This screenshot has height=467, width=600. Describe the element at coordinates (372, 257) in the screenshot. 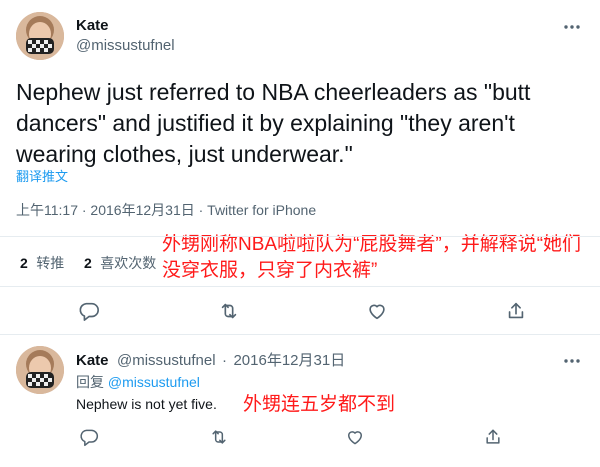

I see `translation-annotation-1: 外甥刚称NBA啦啦队为“屁股舞者”，并解释说“她们没穿衣服，只穿了内衣裤”` at that location.